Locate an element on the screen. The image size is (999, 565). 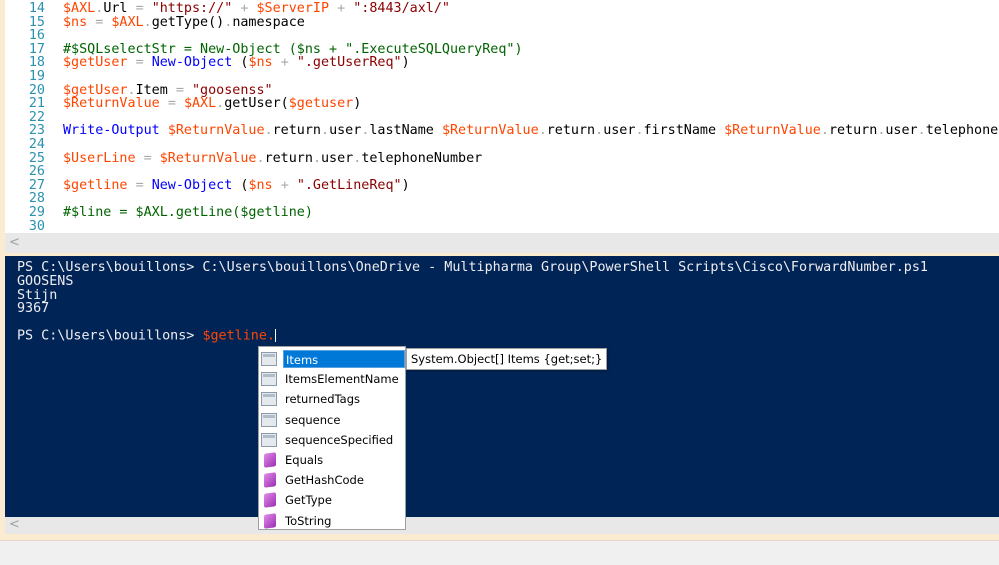
console-output-line: 9367 is located at coordinates (33, 308).